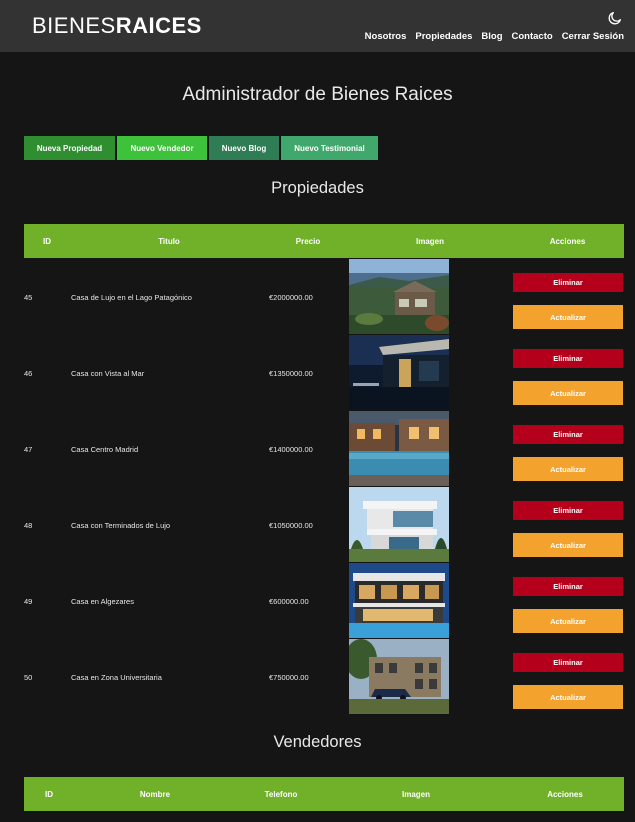 The height and width of the screenshot is (822, 635). What do you see at coordinates (28, 373) in the screenshot?
I see `row-id: 46` at bounding box center [28, 373].